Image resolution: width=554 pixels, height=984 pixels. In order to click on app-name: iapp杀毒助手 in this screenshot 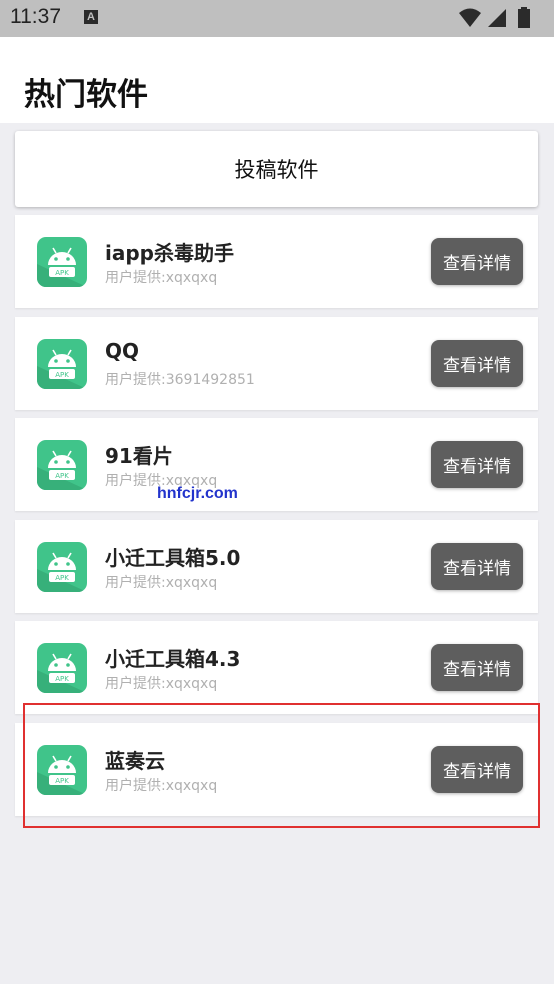, I will do `click(169, 253)`.